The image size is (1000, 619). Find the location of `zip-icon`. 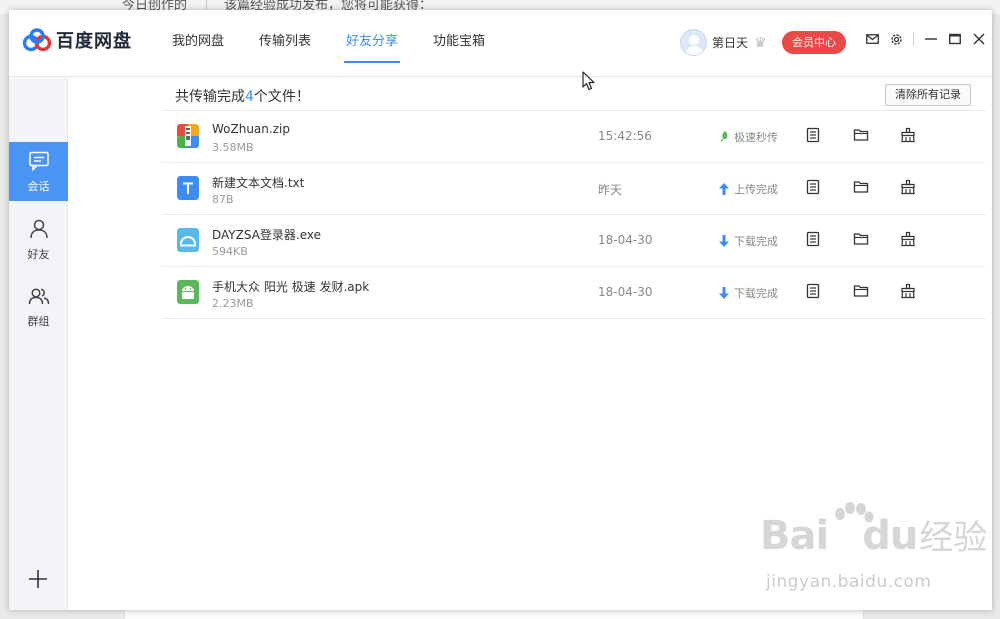

zip-icon is located at coordinates (188, 136).